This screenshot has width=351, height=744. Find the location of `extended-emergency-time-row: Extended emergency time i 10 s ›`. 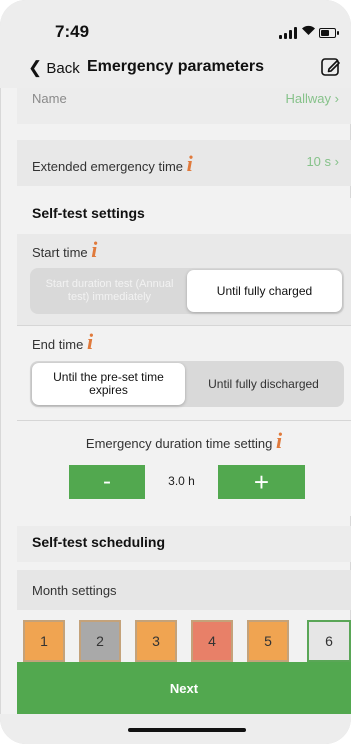

extended-emergency-time-row: Extended emergency time i 10 s › is located at coordinates (184, 163).